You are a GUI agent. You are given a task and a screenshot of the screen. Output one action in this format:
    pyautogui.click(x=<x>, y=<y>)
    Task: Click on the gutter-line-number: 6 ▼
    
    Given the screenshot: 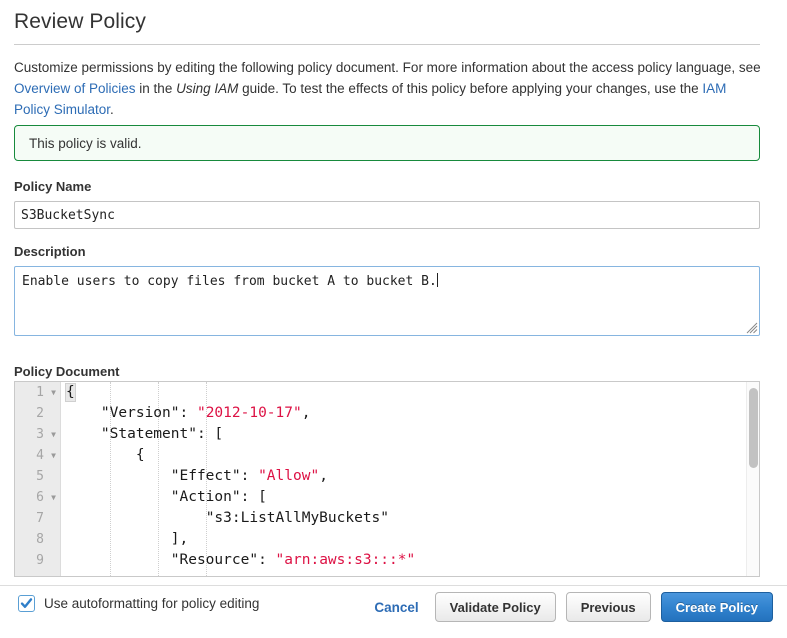 What is the action you would take?
    pyautogui.click(x=37, y=497)
    